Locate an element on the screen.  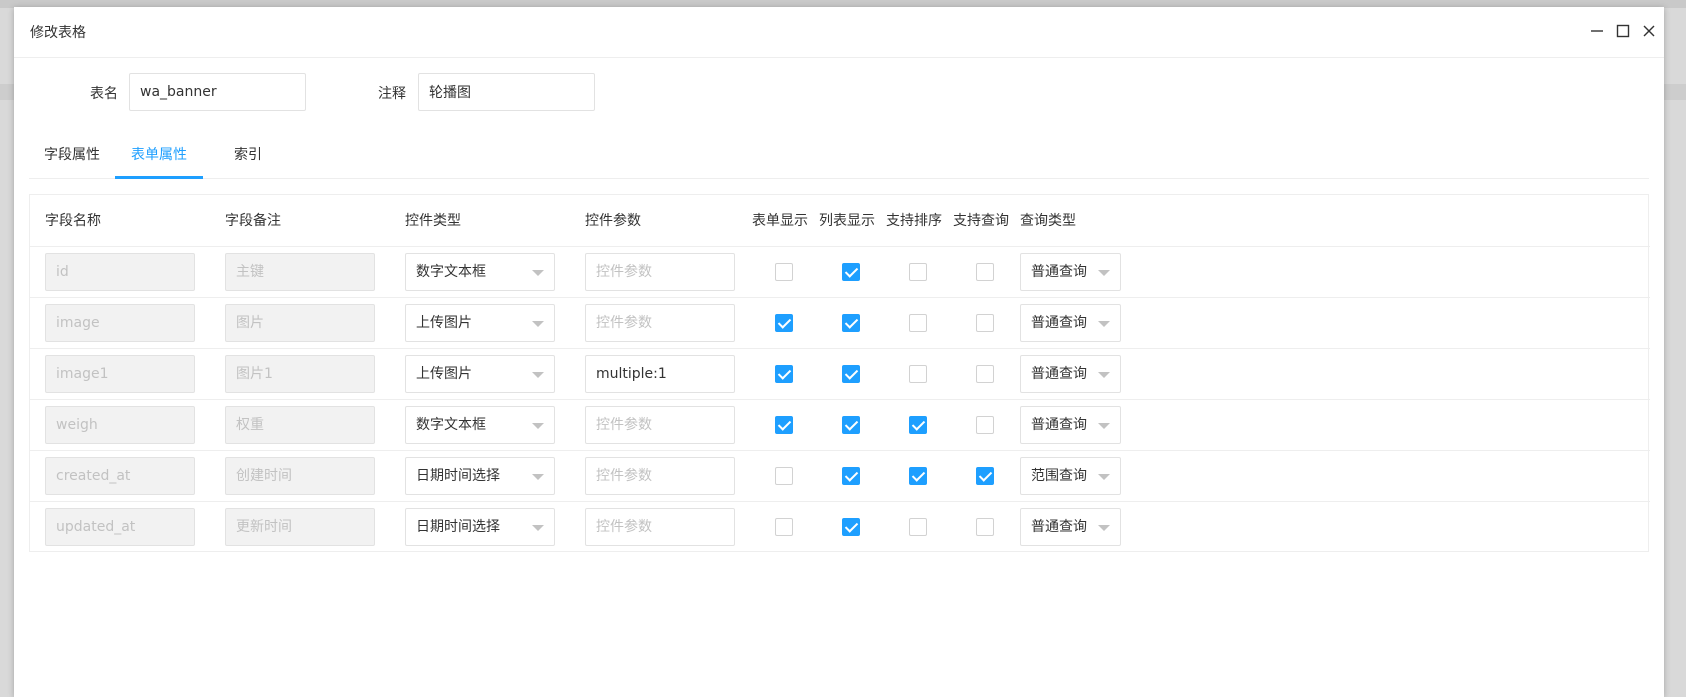
table-name-input is located at coordinates (217, 92).